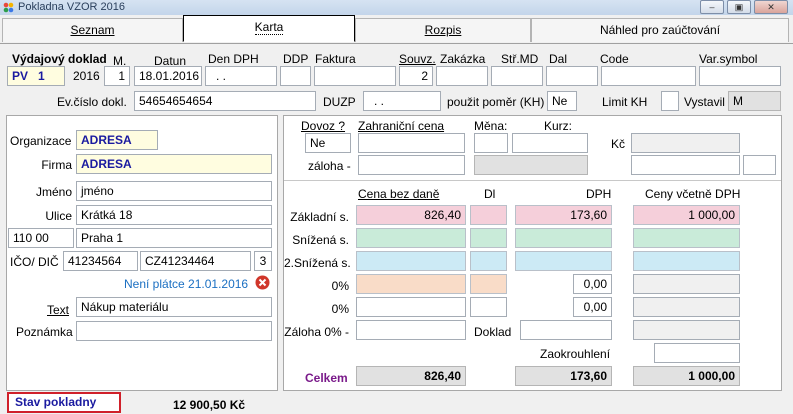 The width and height of the screenshot is (793, 414). I want to click on zaloha-field, so click(411, 165).